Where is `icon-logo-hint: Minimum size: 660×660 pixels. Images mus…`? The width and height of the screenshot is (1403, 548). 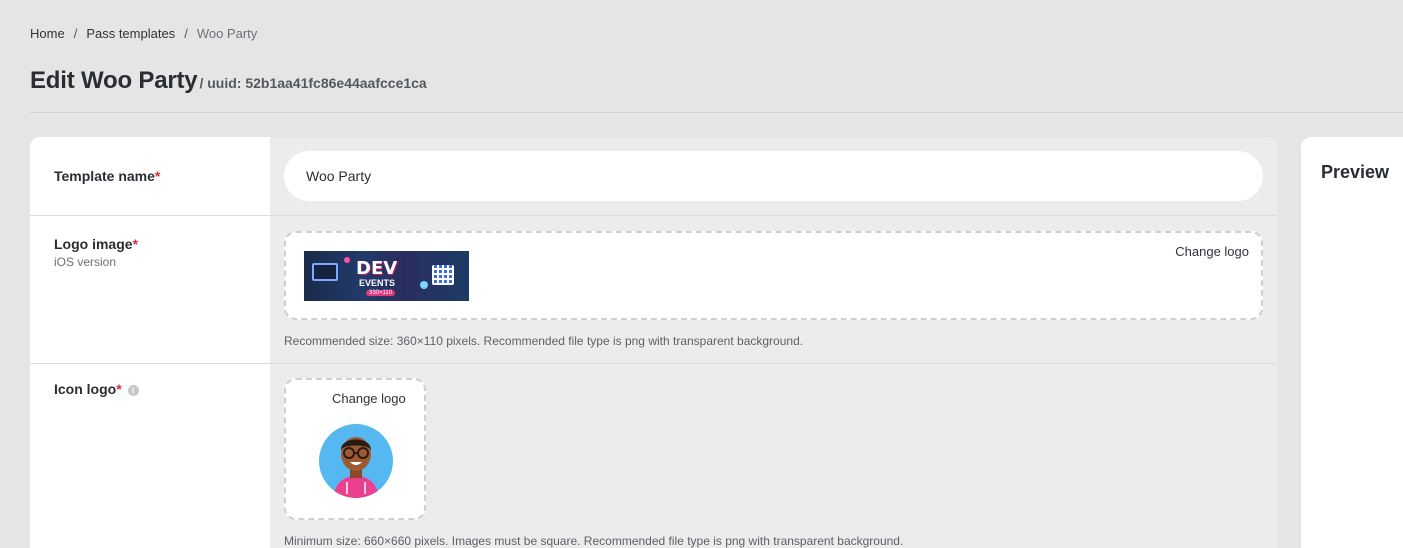 icon-logo-hint: Minimum size: 660×660 pixels. Images mus… is located at coordinates (594, 541).